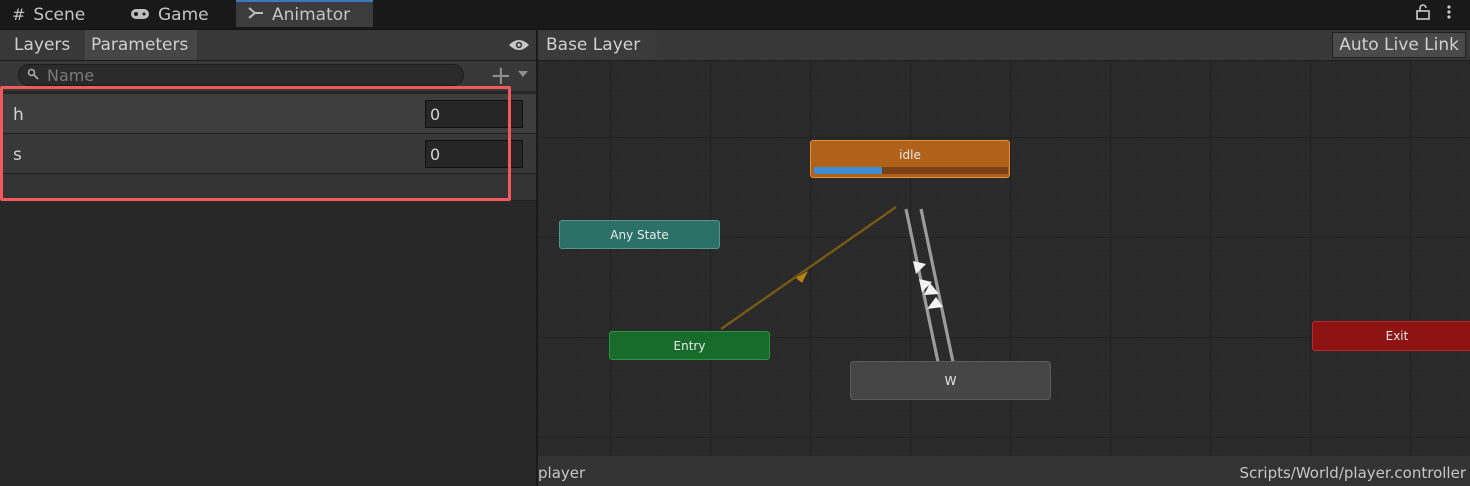  I want to click on state-idle: idle, so click(910, 159).